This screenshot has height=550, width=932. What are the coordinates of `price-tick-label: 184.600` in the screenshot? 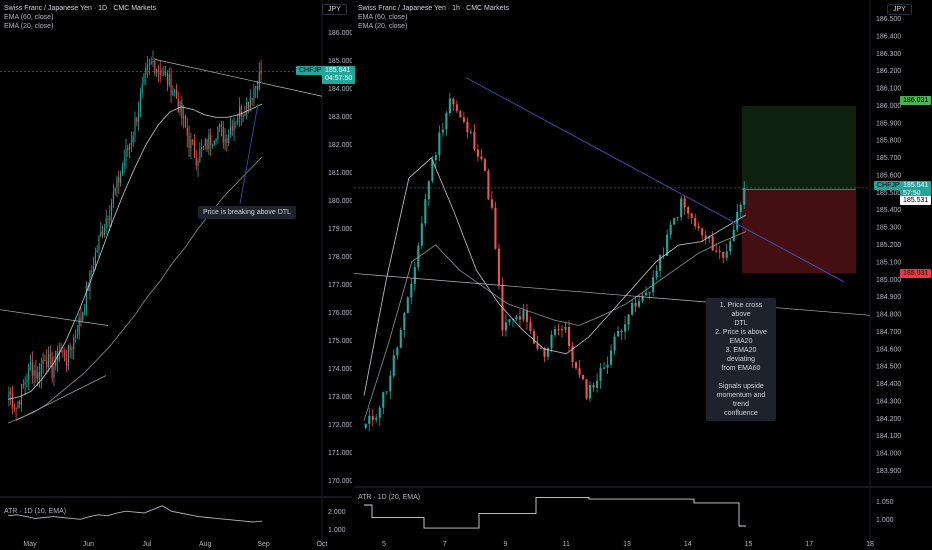 It's located at (888, 349).